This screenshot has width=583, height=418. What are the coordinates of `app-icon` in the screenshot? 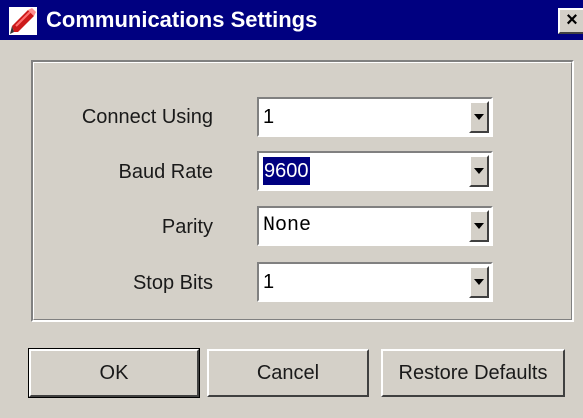 It's located at (23, 21).